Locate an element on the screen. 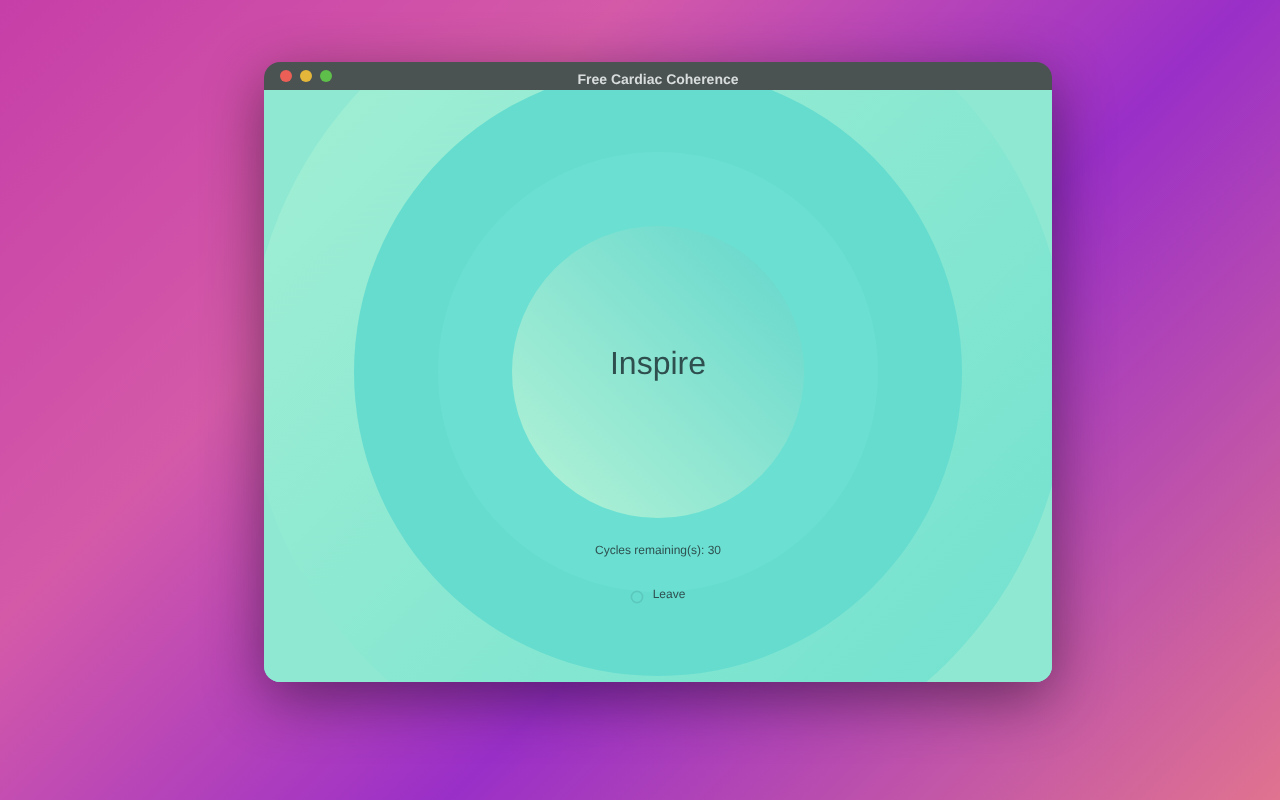  breath-phase-label: Inspire is located at coordinates (658, 366).